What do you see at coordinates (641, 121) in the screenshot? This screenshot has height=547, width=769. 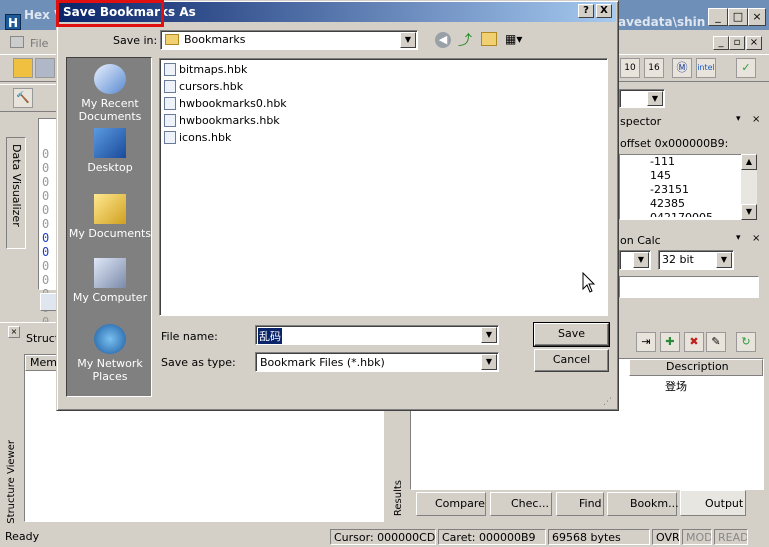 I see `inspector-title: spector` at bounding box center [641, 121].